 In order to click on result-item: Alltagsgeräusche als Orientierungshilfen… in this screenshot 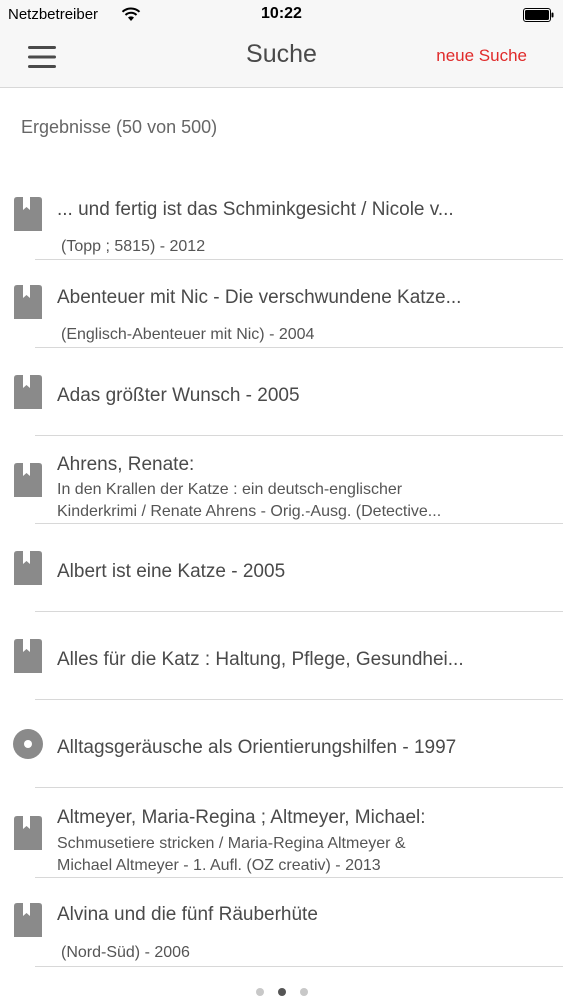, I will do `click(281, 744)`.